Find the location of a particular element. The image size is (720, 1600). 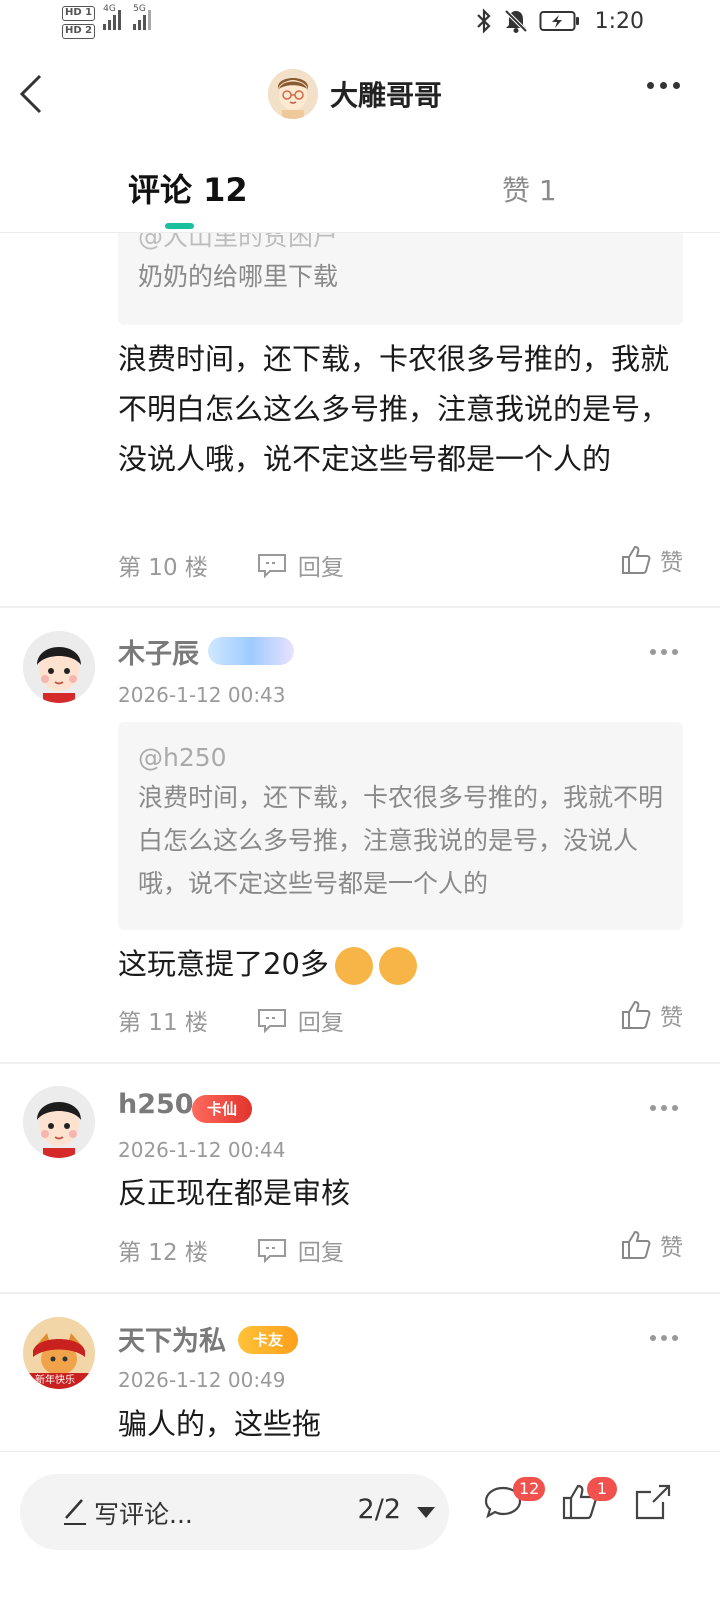

floor-number: 第 12 楼 is located at coordinates (163, 1253).